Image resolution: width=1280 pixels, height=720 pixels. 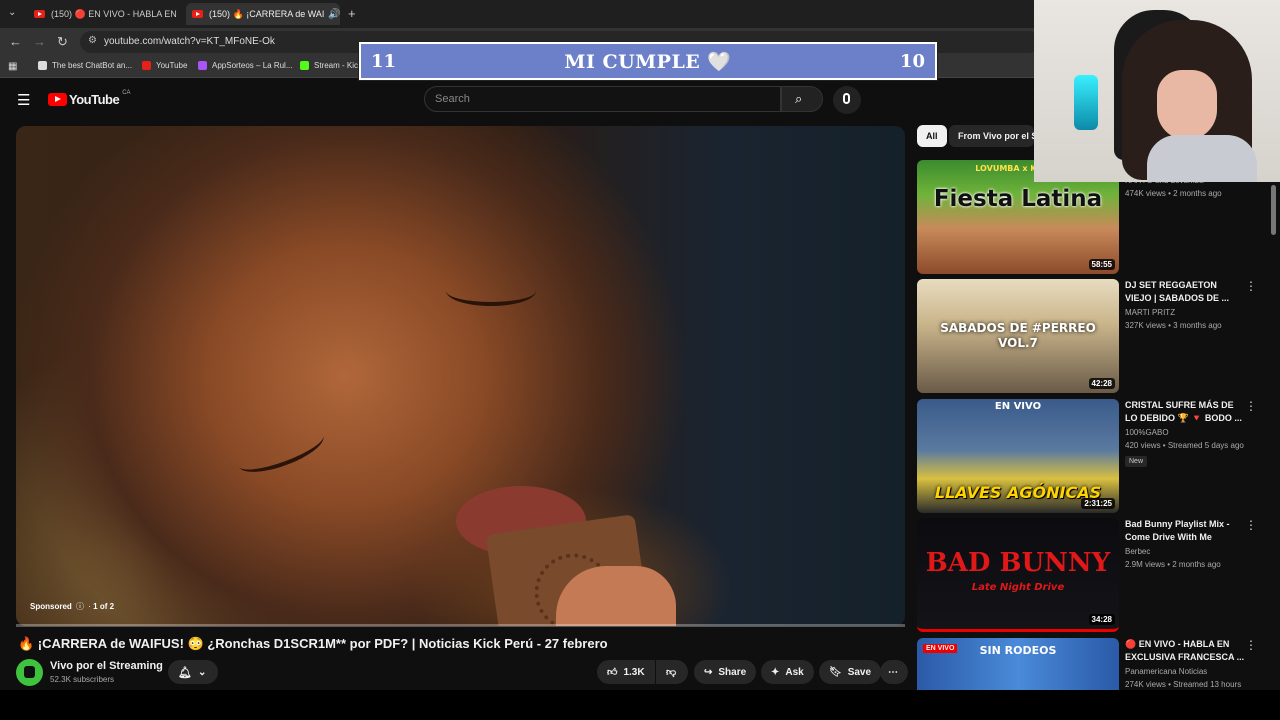 What do you see at coordinates (1101, 619) in the screenshot?
I see `video-duration: 34:28` at bounding box center [1101, 619].